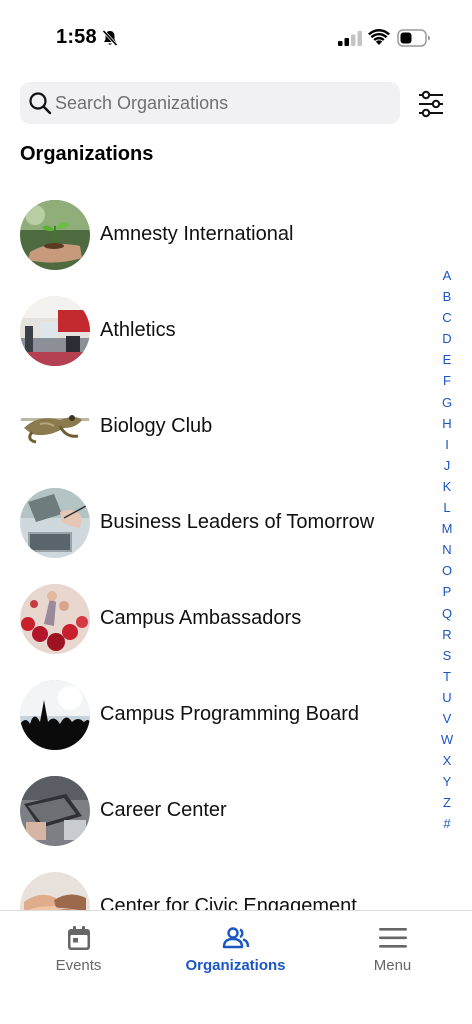 This screenshot has width=472, height=1024. What do you see at coordinates (229, 714) in the screenshot?
I see `organization-name: Campus Programming Board` at bounding box center [229, 714].